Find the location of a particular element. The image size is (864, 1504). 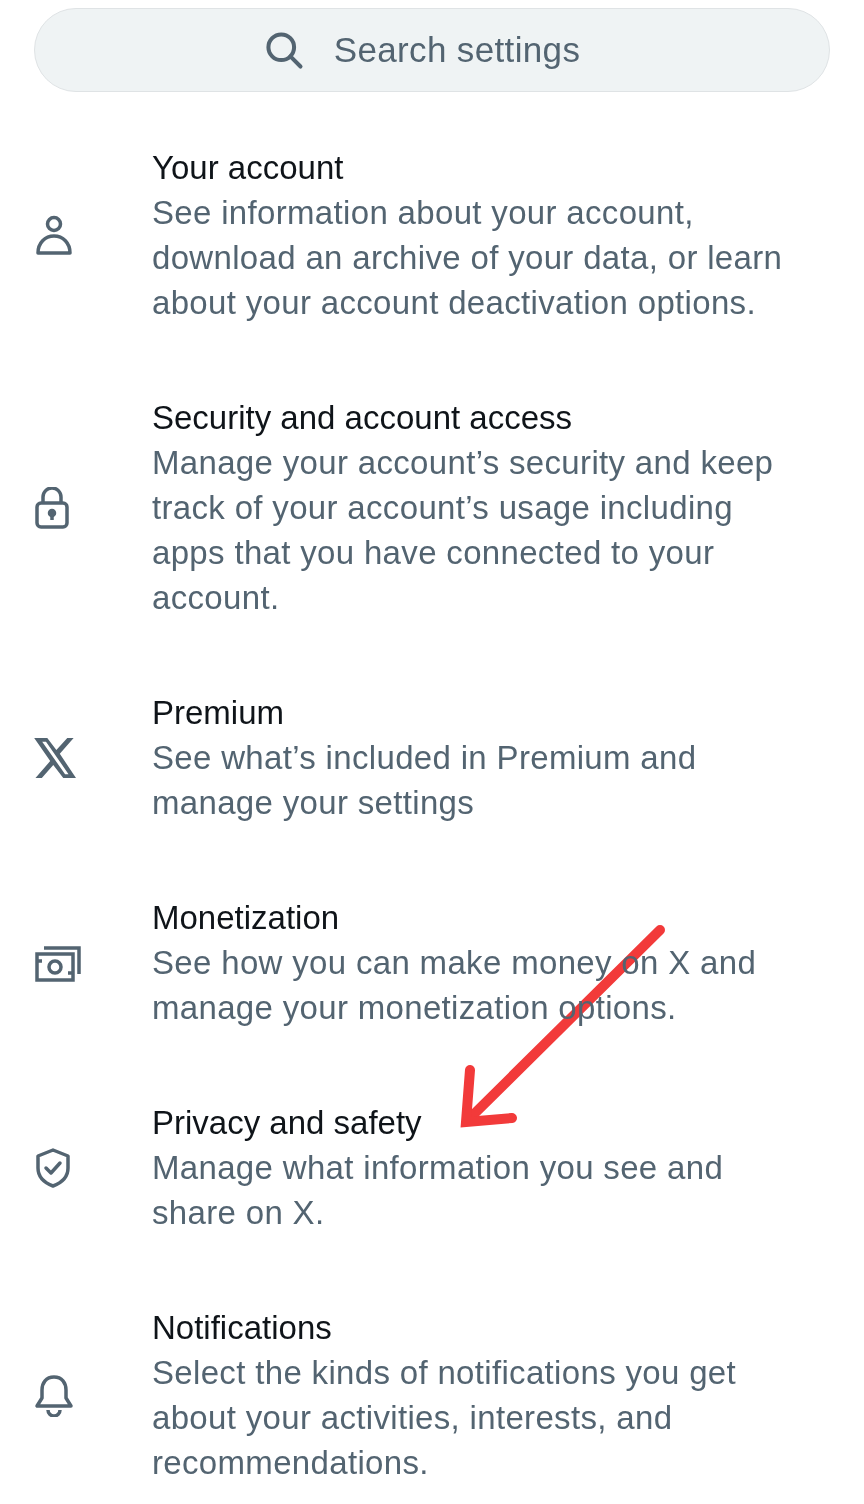

item-title: Premium is located at coordinates (219, 713).